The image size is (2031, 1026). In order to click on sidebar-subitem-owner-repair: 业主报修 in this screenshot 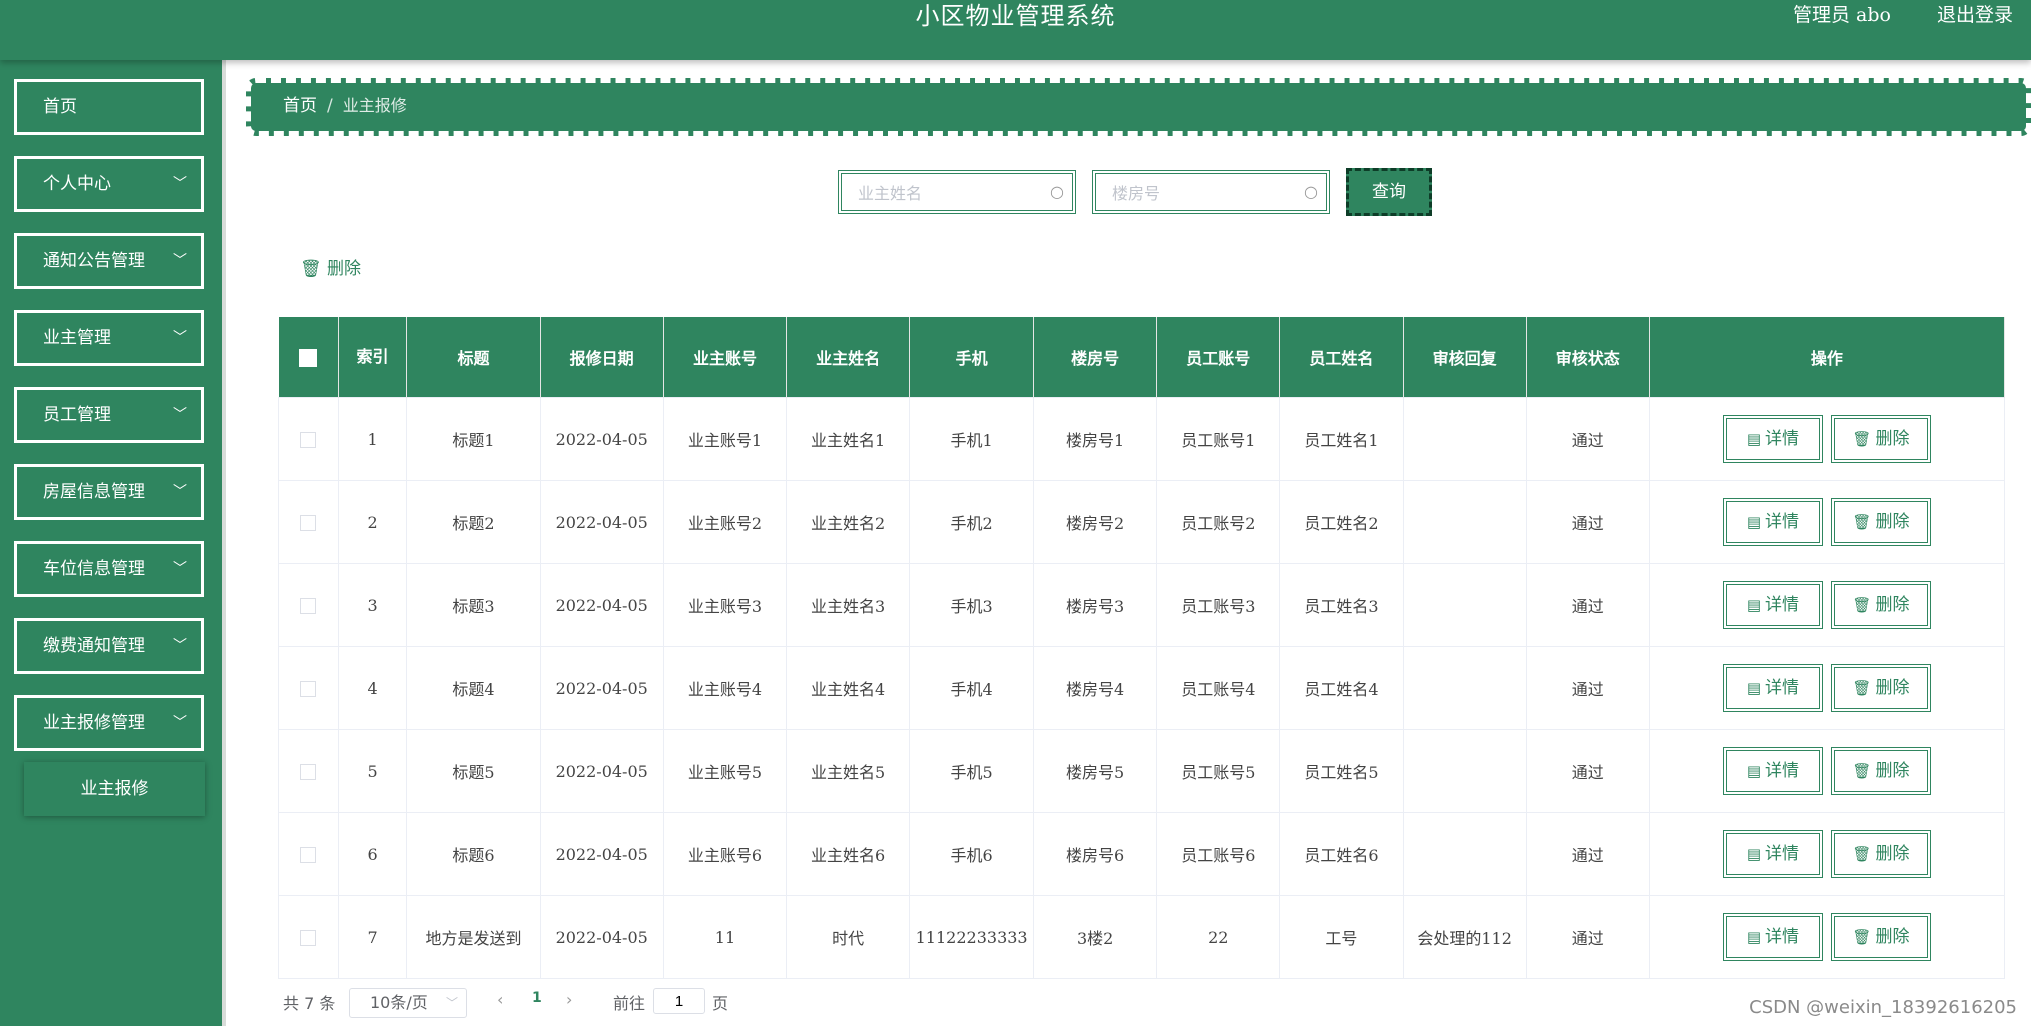, I will do `click(114, 789)`.